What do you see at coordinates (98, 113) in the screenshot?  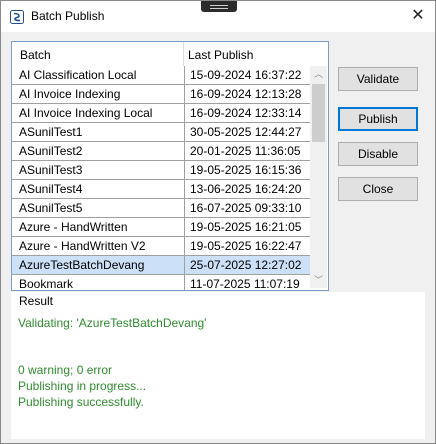 I see `batch-cell: AI Invoice Indexing Local` at bounding box center [98, 113].